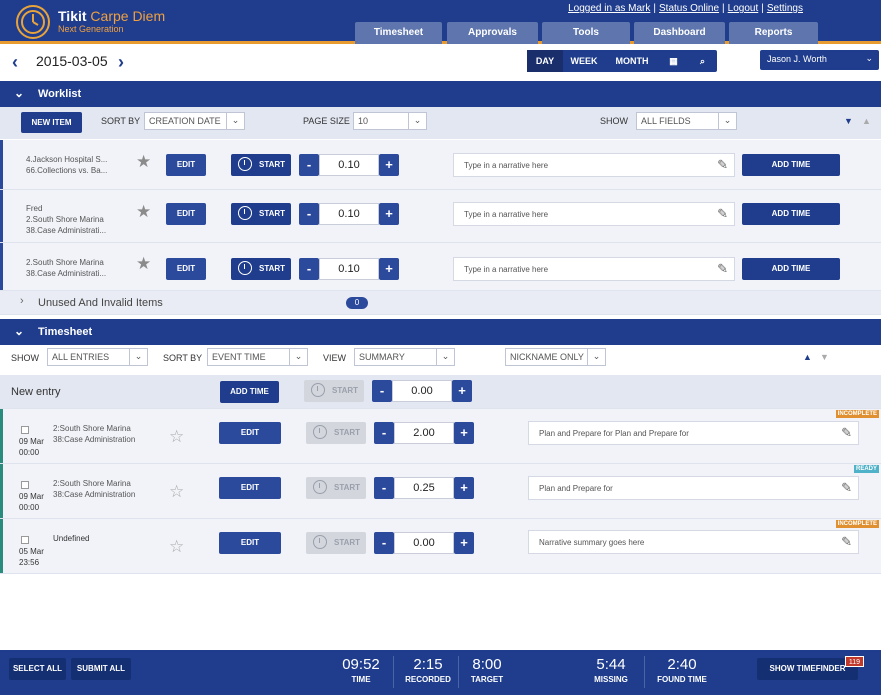 The height and width of the screenshot is (695, 881). What do you see at coordinates (702, 61) in the screenshot?
I see `search-icon: ⌕` at bounding box center [702, 61].